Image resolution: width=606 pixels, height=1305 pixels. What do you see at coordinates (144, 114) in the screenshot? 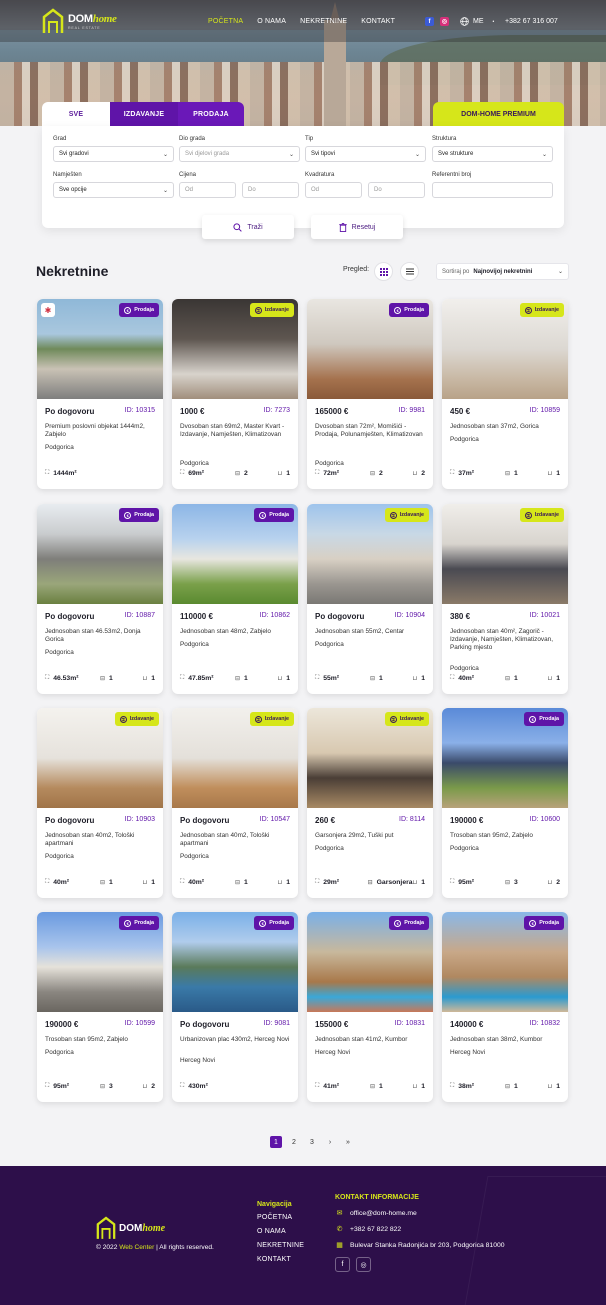
I see `tab-izdavanje: IZDAVANJE` at bounding box center [144, 114].